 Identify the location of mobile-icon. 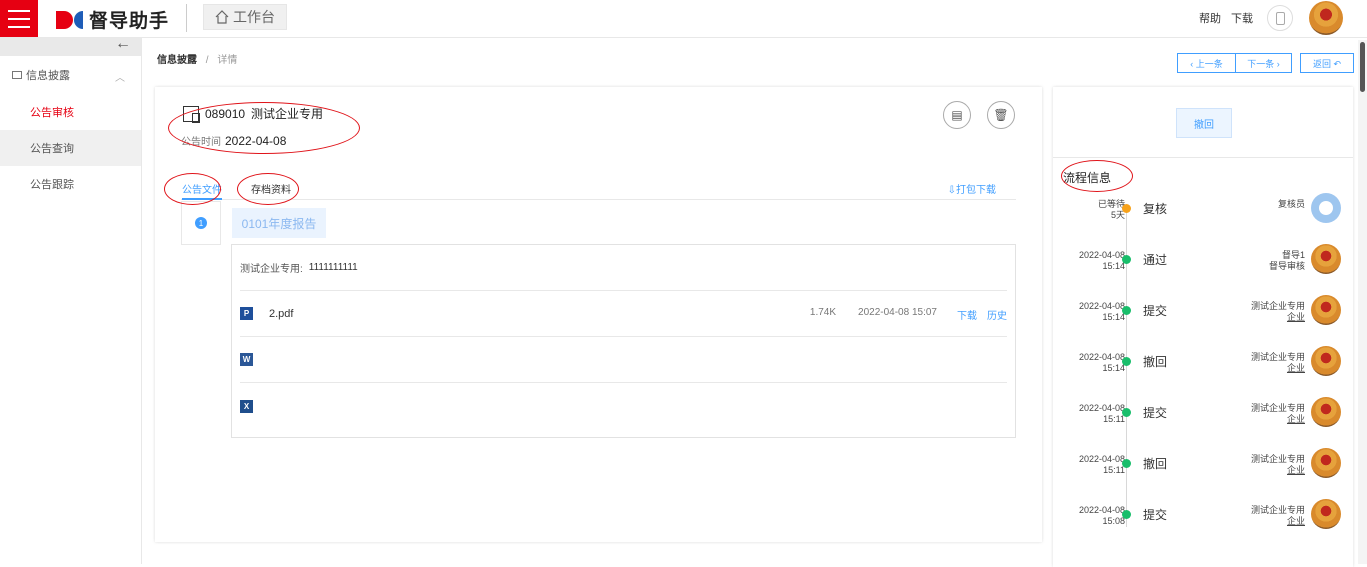
(1280, 18).